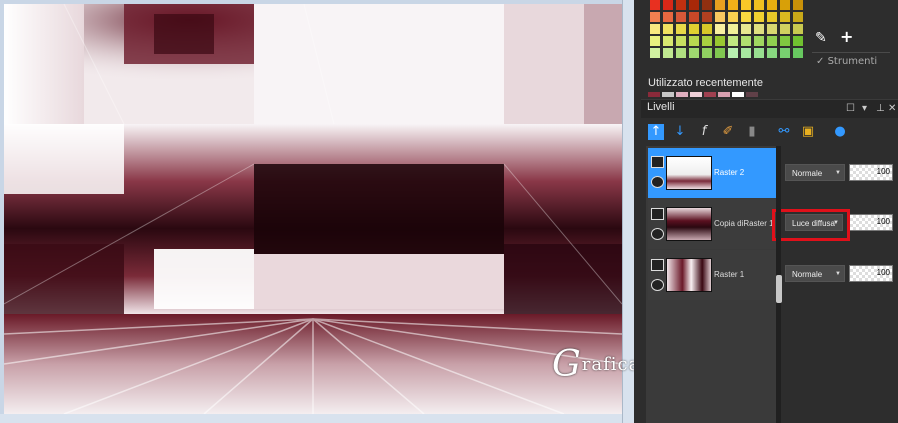 The image size is (898, 423). I want to click on strumenti-toggle: ✓ Strumenti, so click(846, 61).